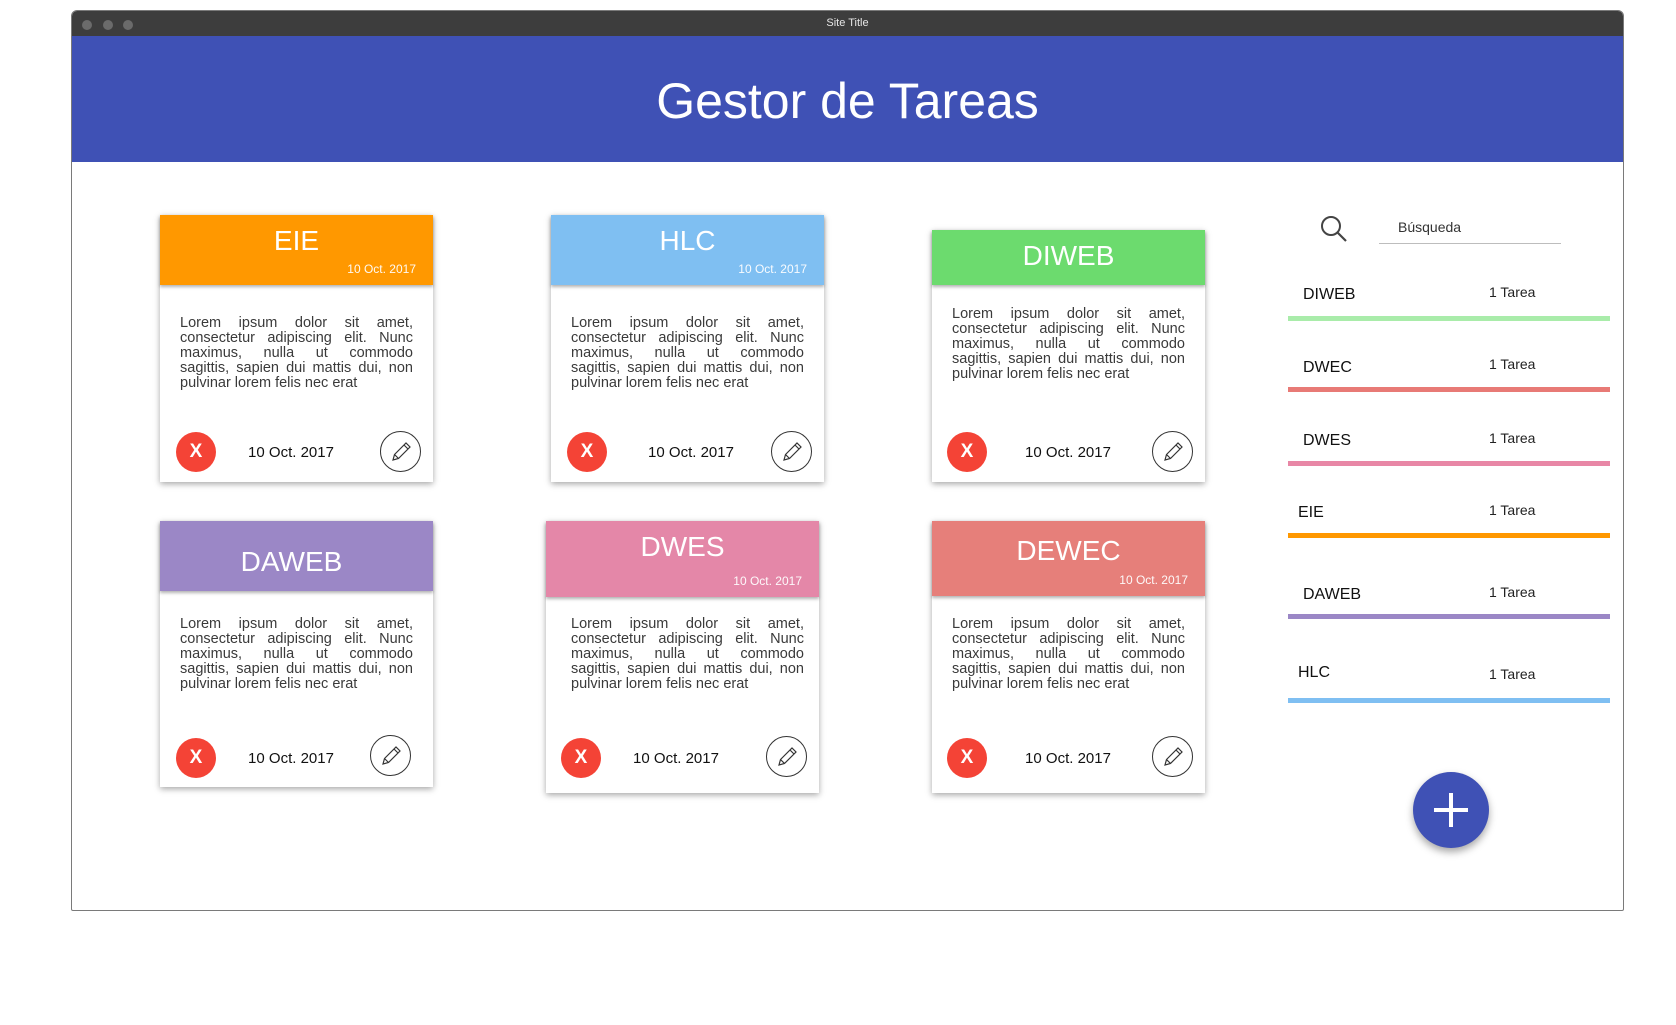 The width and height of the screenshot is (1676, 1025). What do you see at coordinates (687, 240) in the screenshot?
I see `card-title: HLC` at bounding box center [687, 240].